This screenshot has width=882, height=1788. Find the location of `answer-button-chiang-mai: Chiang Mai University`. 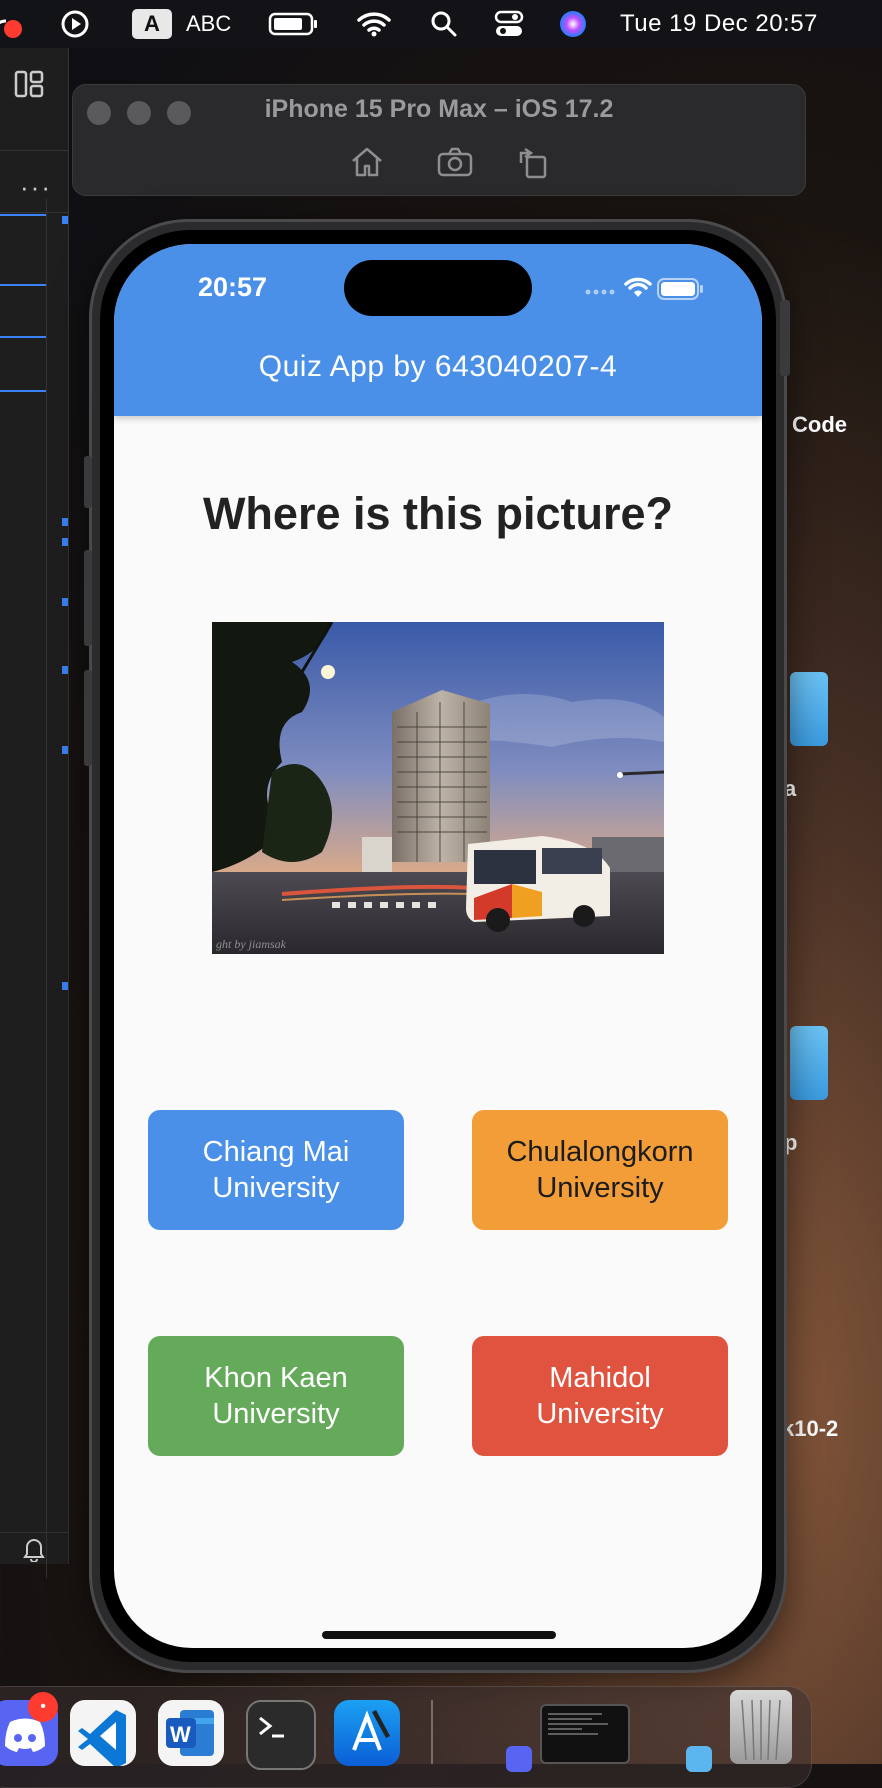

answer-button-chiang-mai: Chiang Mai University is located at coordinates (276, 1170).